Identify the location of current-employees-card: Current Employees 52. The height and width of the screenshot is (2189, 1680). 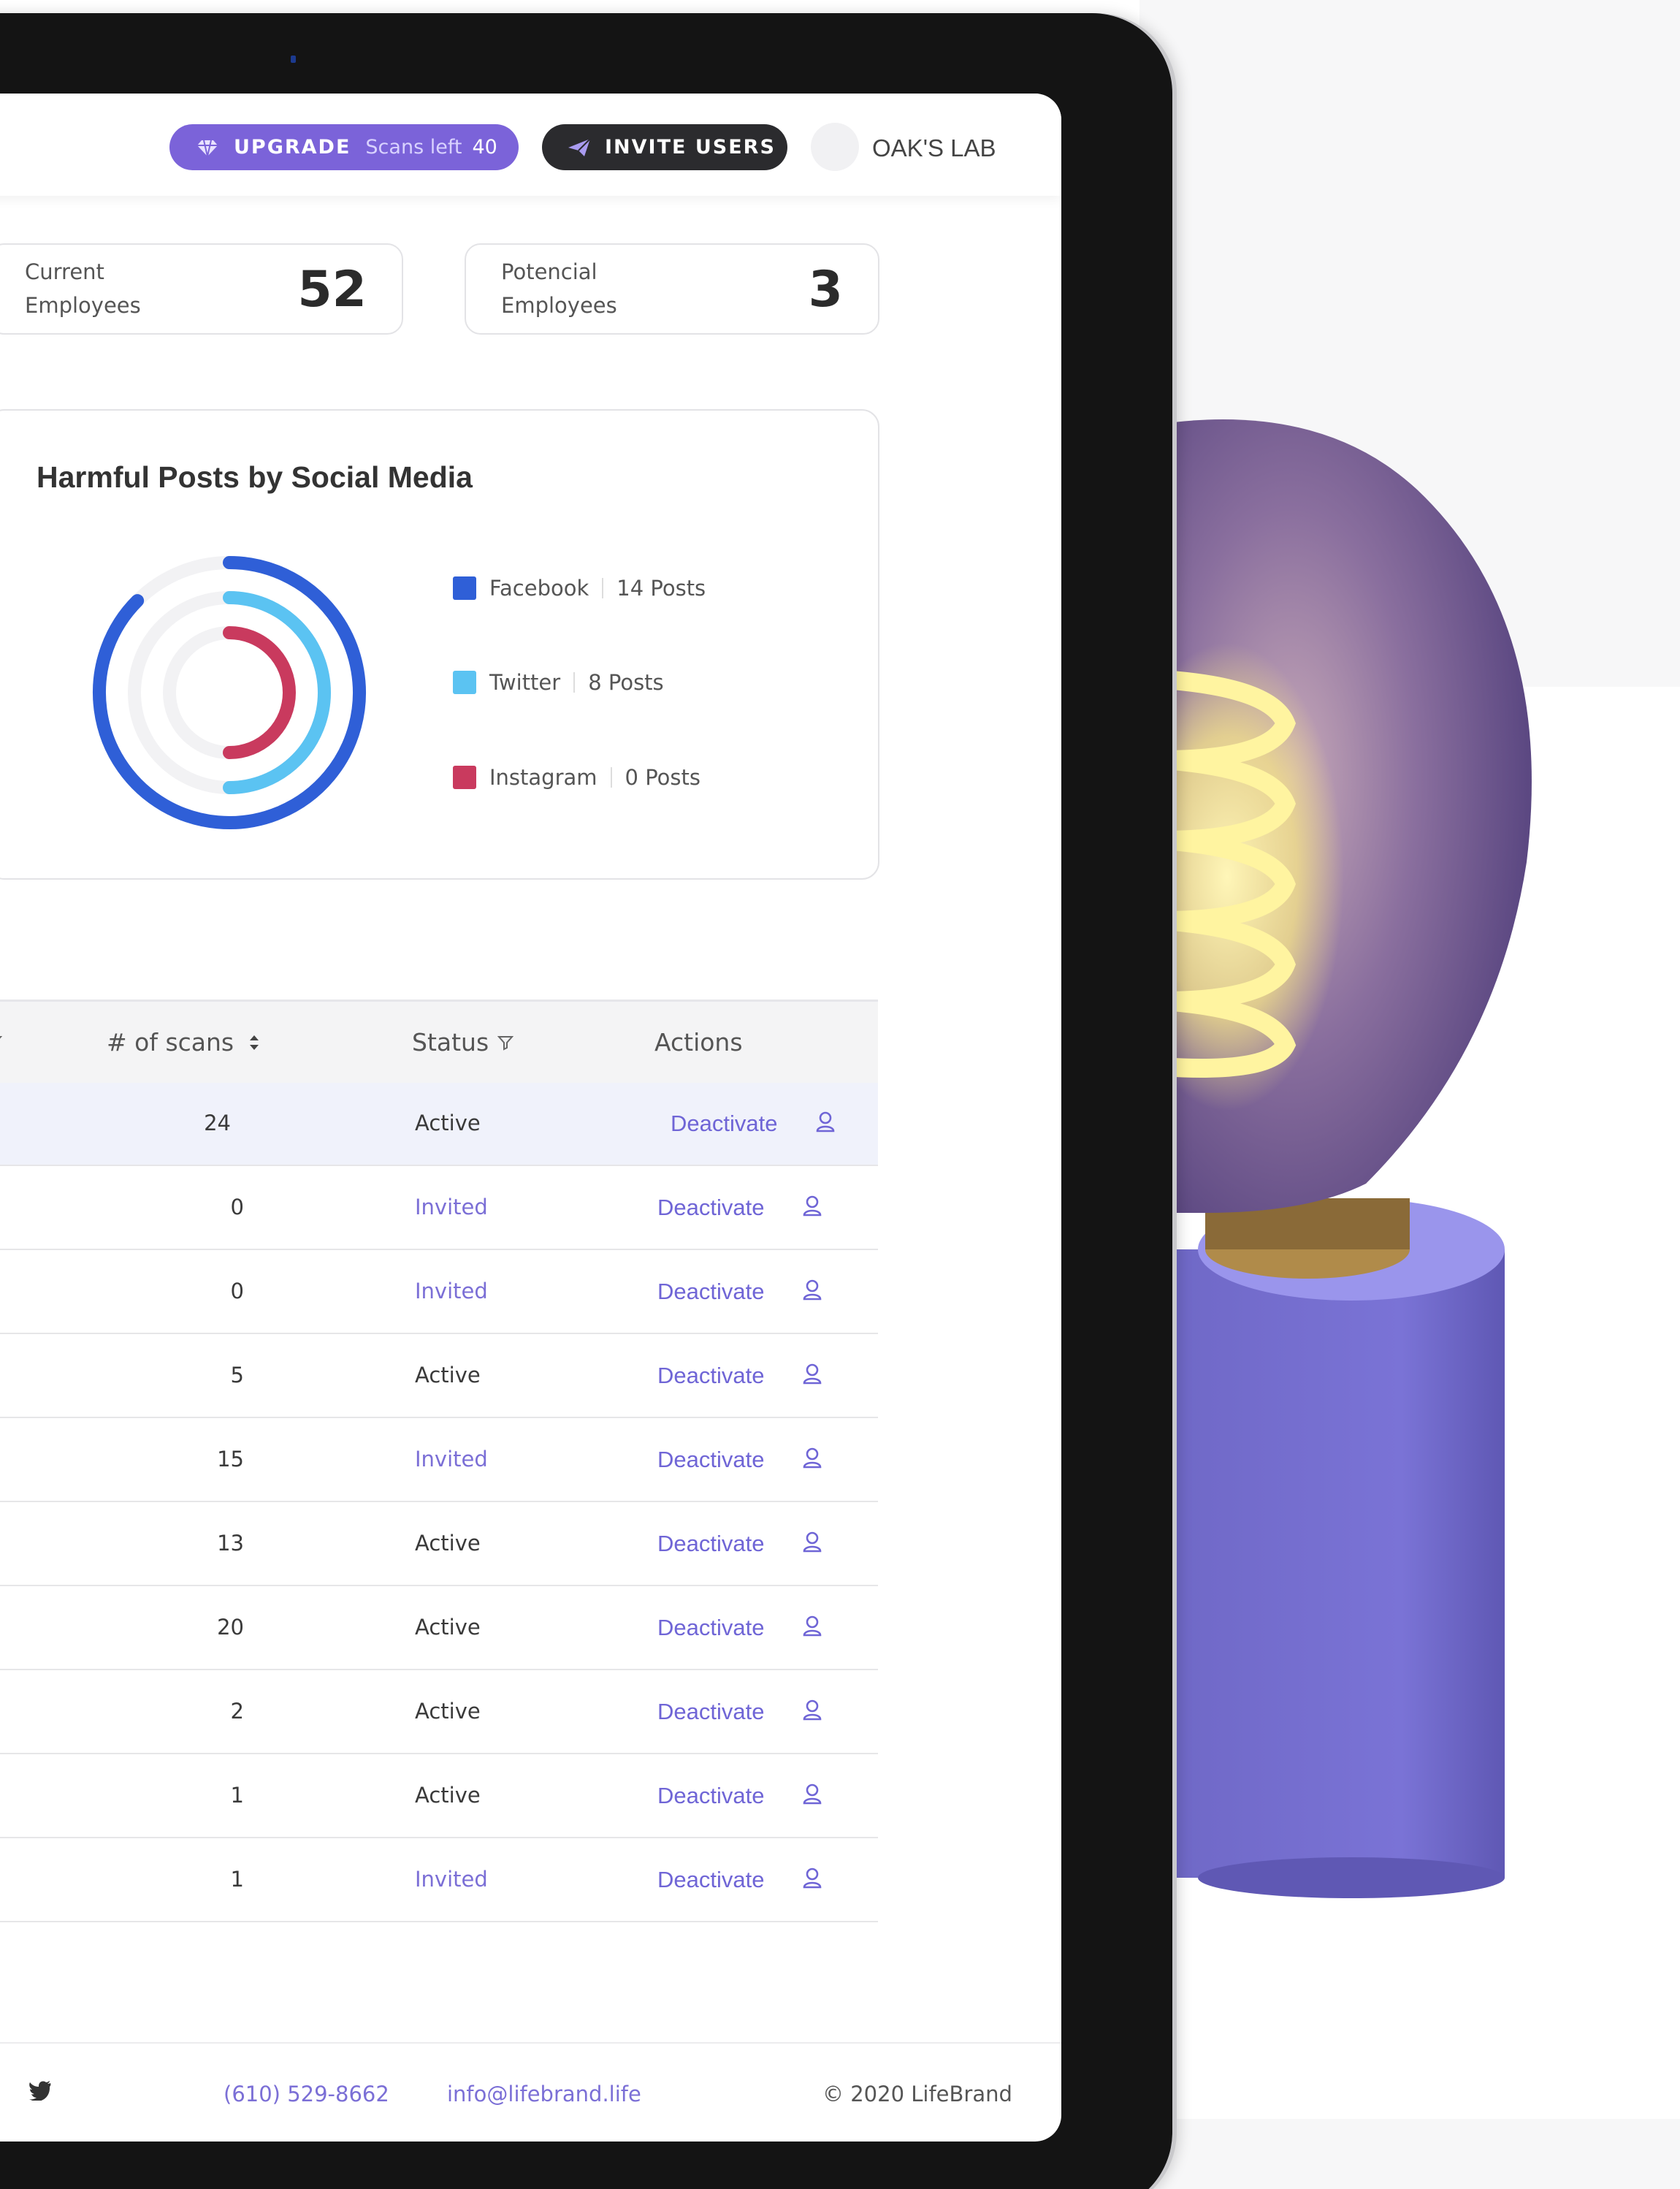
(201, 289).